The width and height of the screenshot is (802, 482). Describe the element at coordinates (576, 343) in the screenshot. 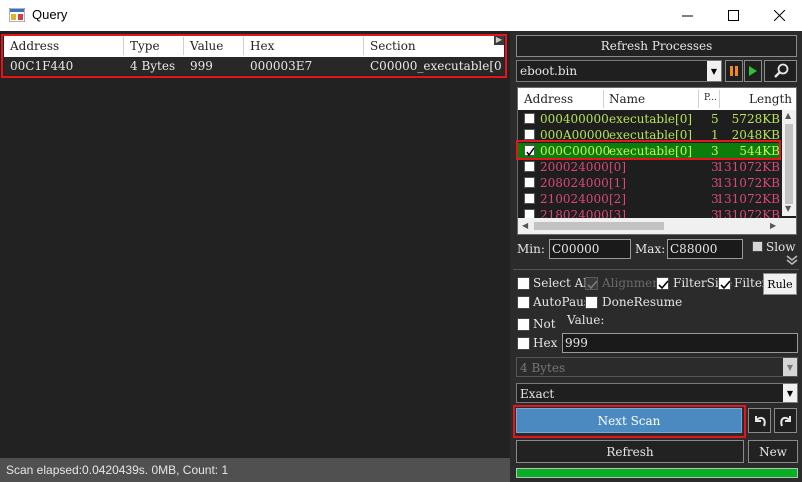

I see `value-text: 999` at that location.